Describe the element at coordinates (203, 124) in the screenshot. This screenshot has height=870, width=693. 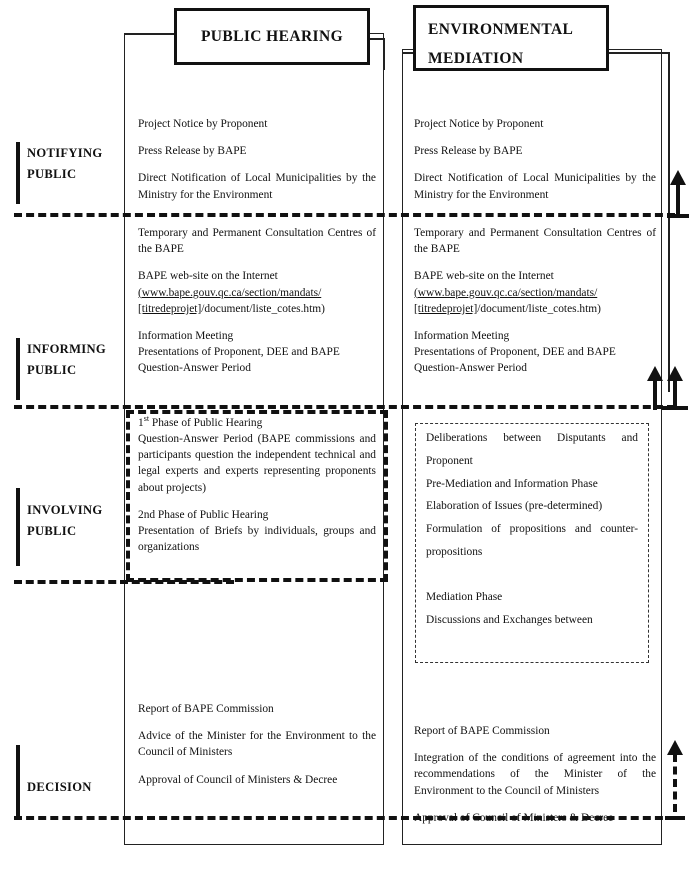
I see `ph-notifying-item-0: Project Notice by Proponent` at that location.